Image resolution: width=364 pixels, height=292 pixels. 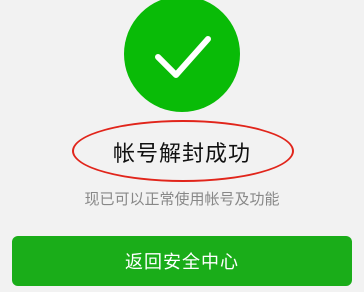 I want to click on checkmark-icon, so click(x=183, y=57).